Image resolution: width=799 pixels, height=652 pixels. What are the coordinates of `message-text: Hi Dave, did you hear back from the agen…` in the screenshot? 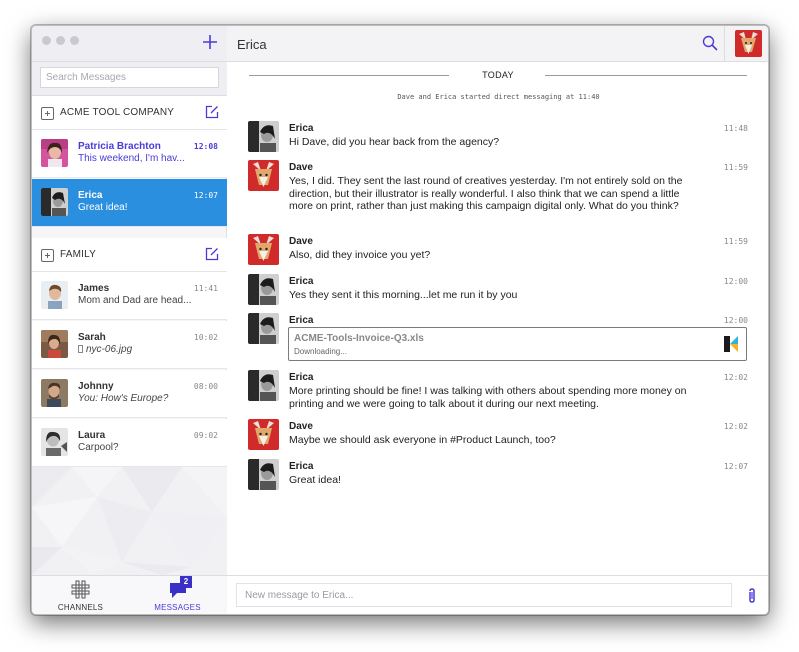 It's located at (394, 142).